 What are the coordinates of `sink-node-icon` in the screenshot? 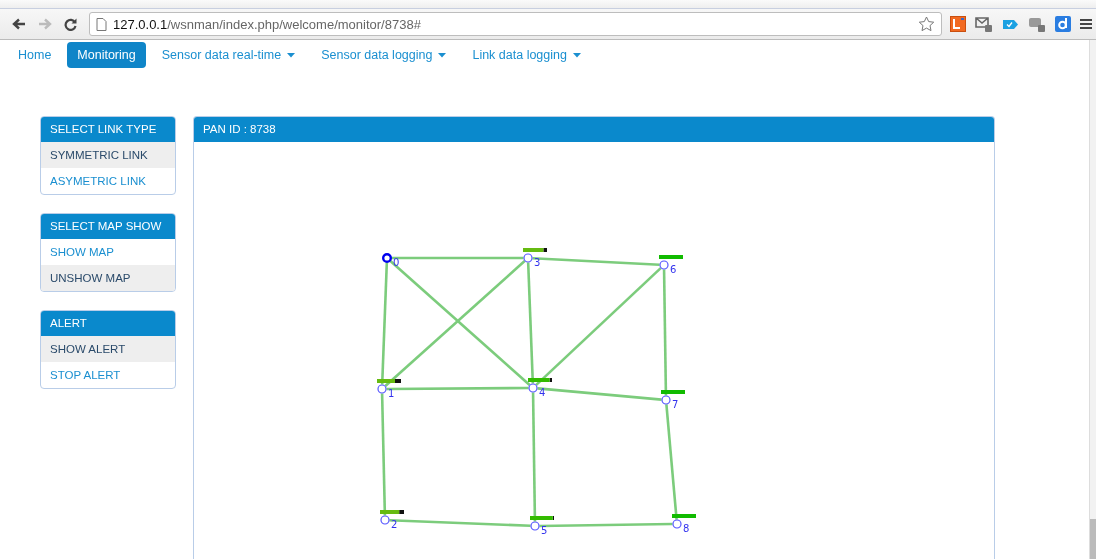 It's located at (387, 258).